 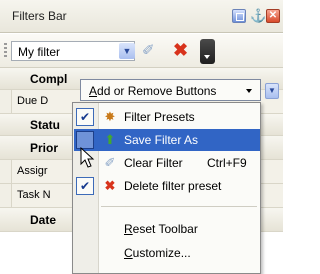 I want to click on menu-item-delete-filter-preset: ✔ ✖ Delete filter preset, so click(x=167, y=186).